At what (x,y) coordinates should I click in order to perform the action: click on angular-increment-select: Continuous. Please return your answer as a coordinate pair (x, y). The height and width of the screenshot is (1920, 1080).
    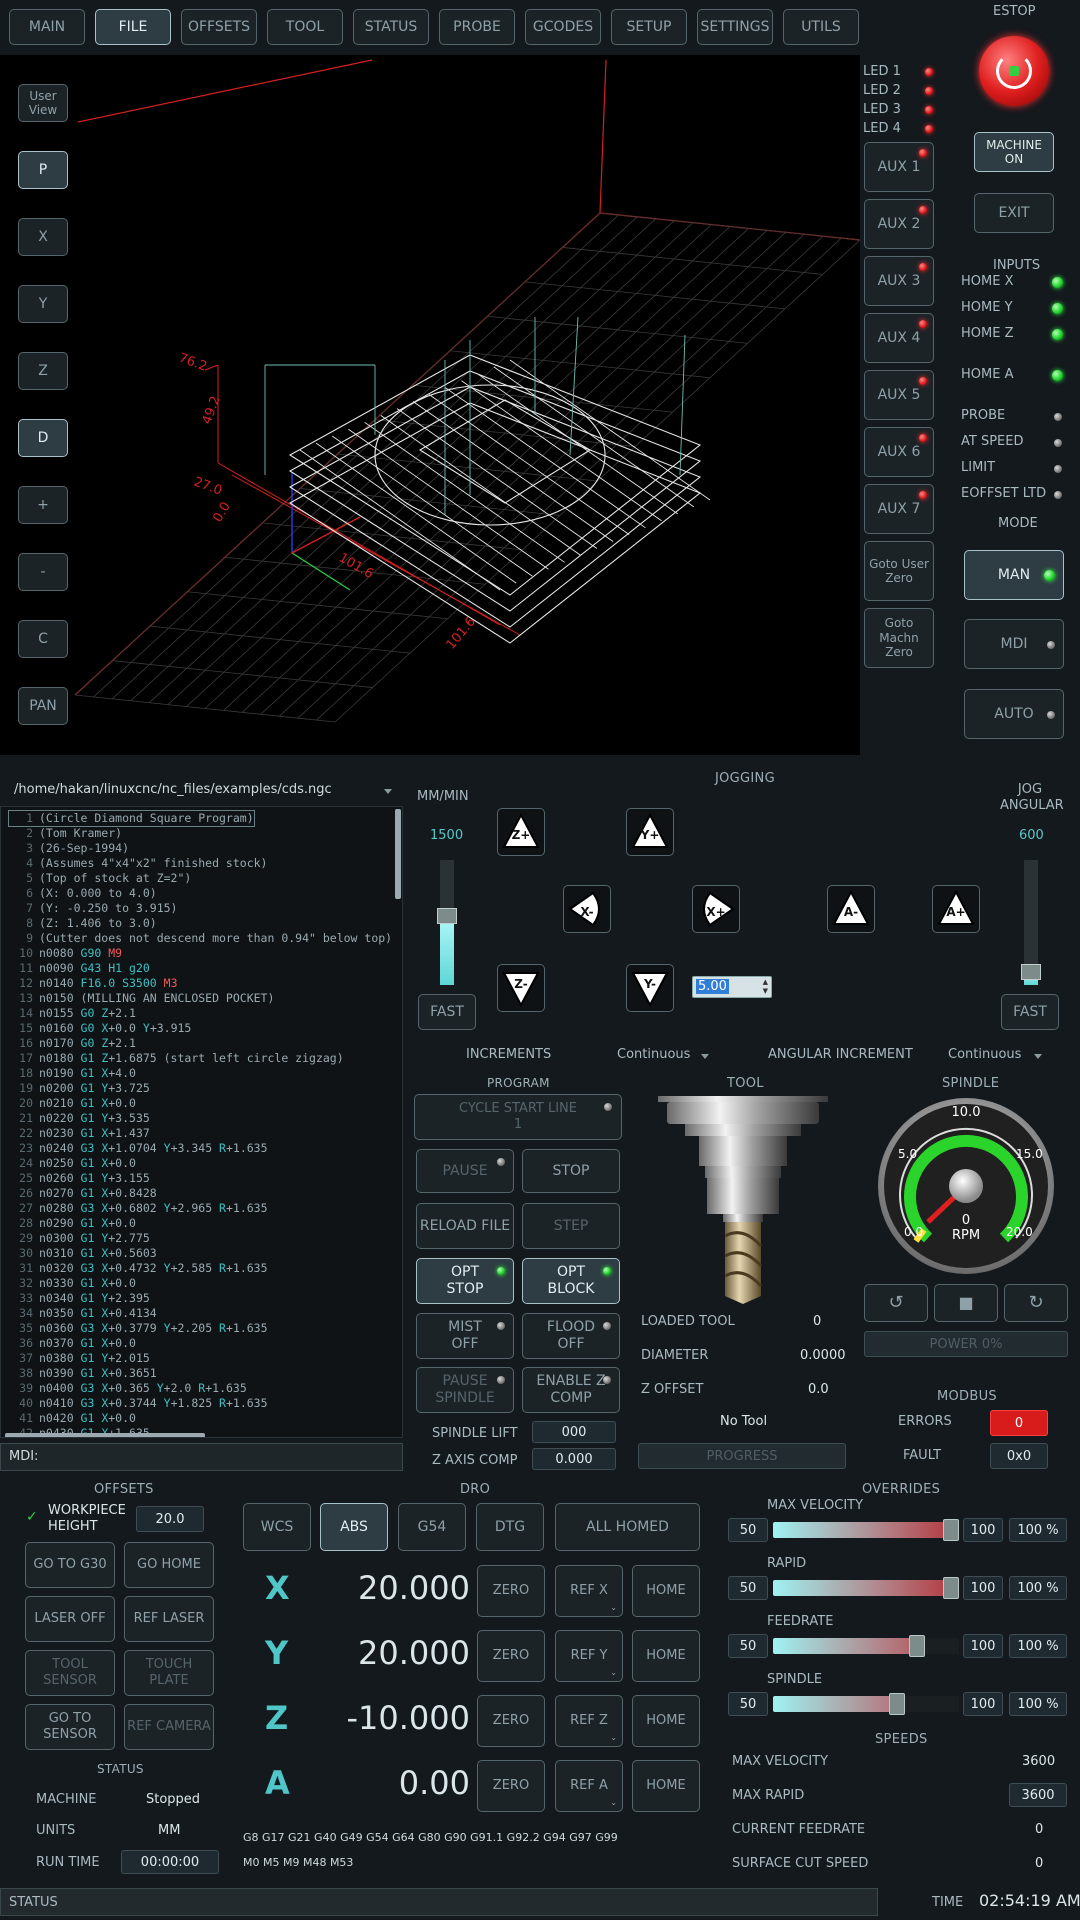
    Looking at the image, I should click on (984, 1054).